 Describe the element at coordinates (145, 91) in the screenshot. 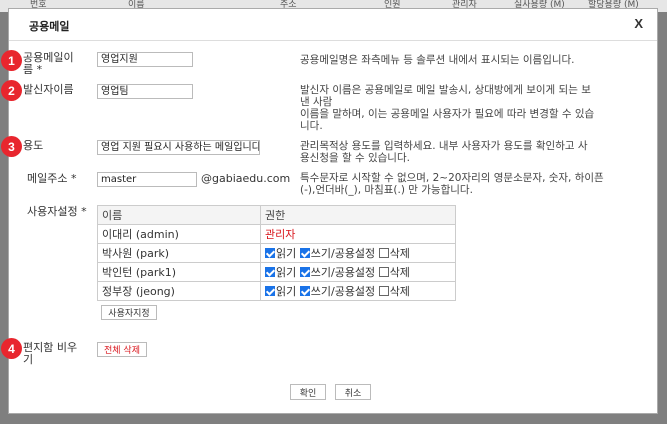

I see `sender-name-input: 영업팀` at that location.